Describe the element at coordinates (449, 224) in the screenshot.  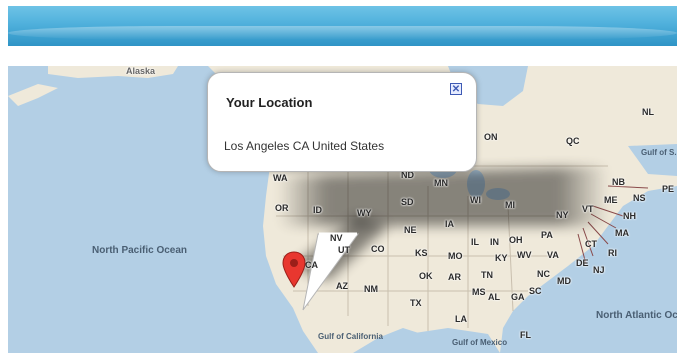
I see `label-ia: IA` at that location.